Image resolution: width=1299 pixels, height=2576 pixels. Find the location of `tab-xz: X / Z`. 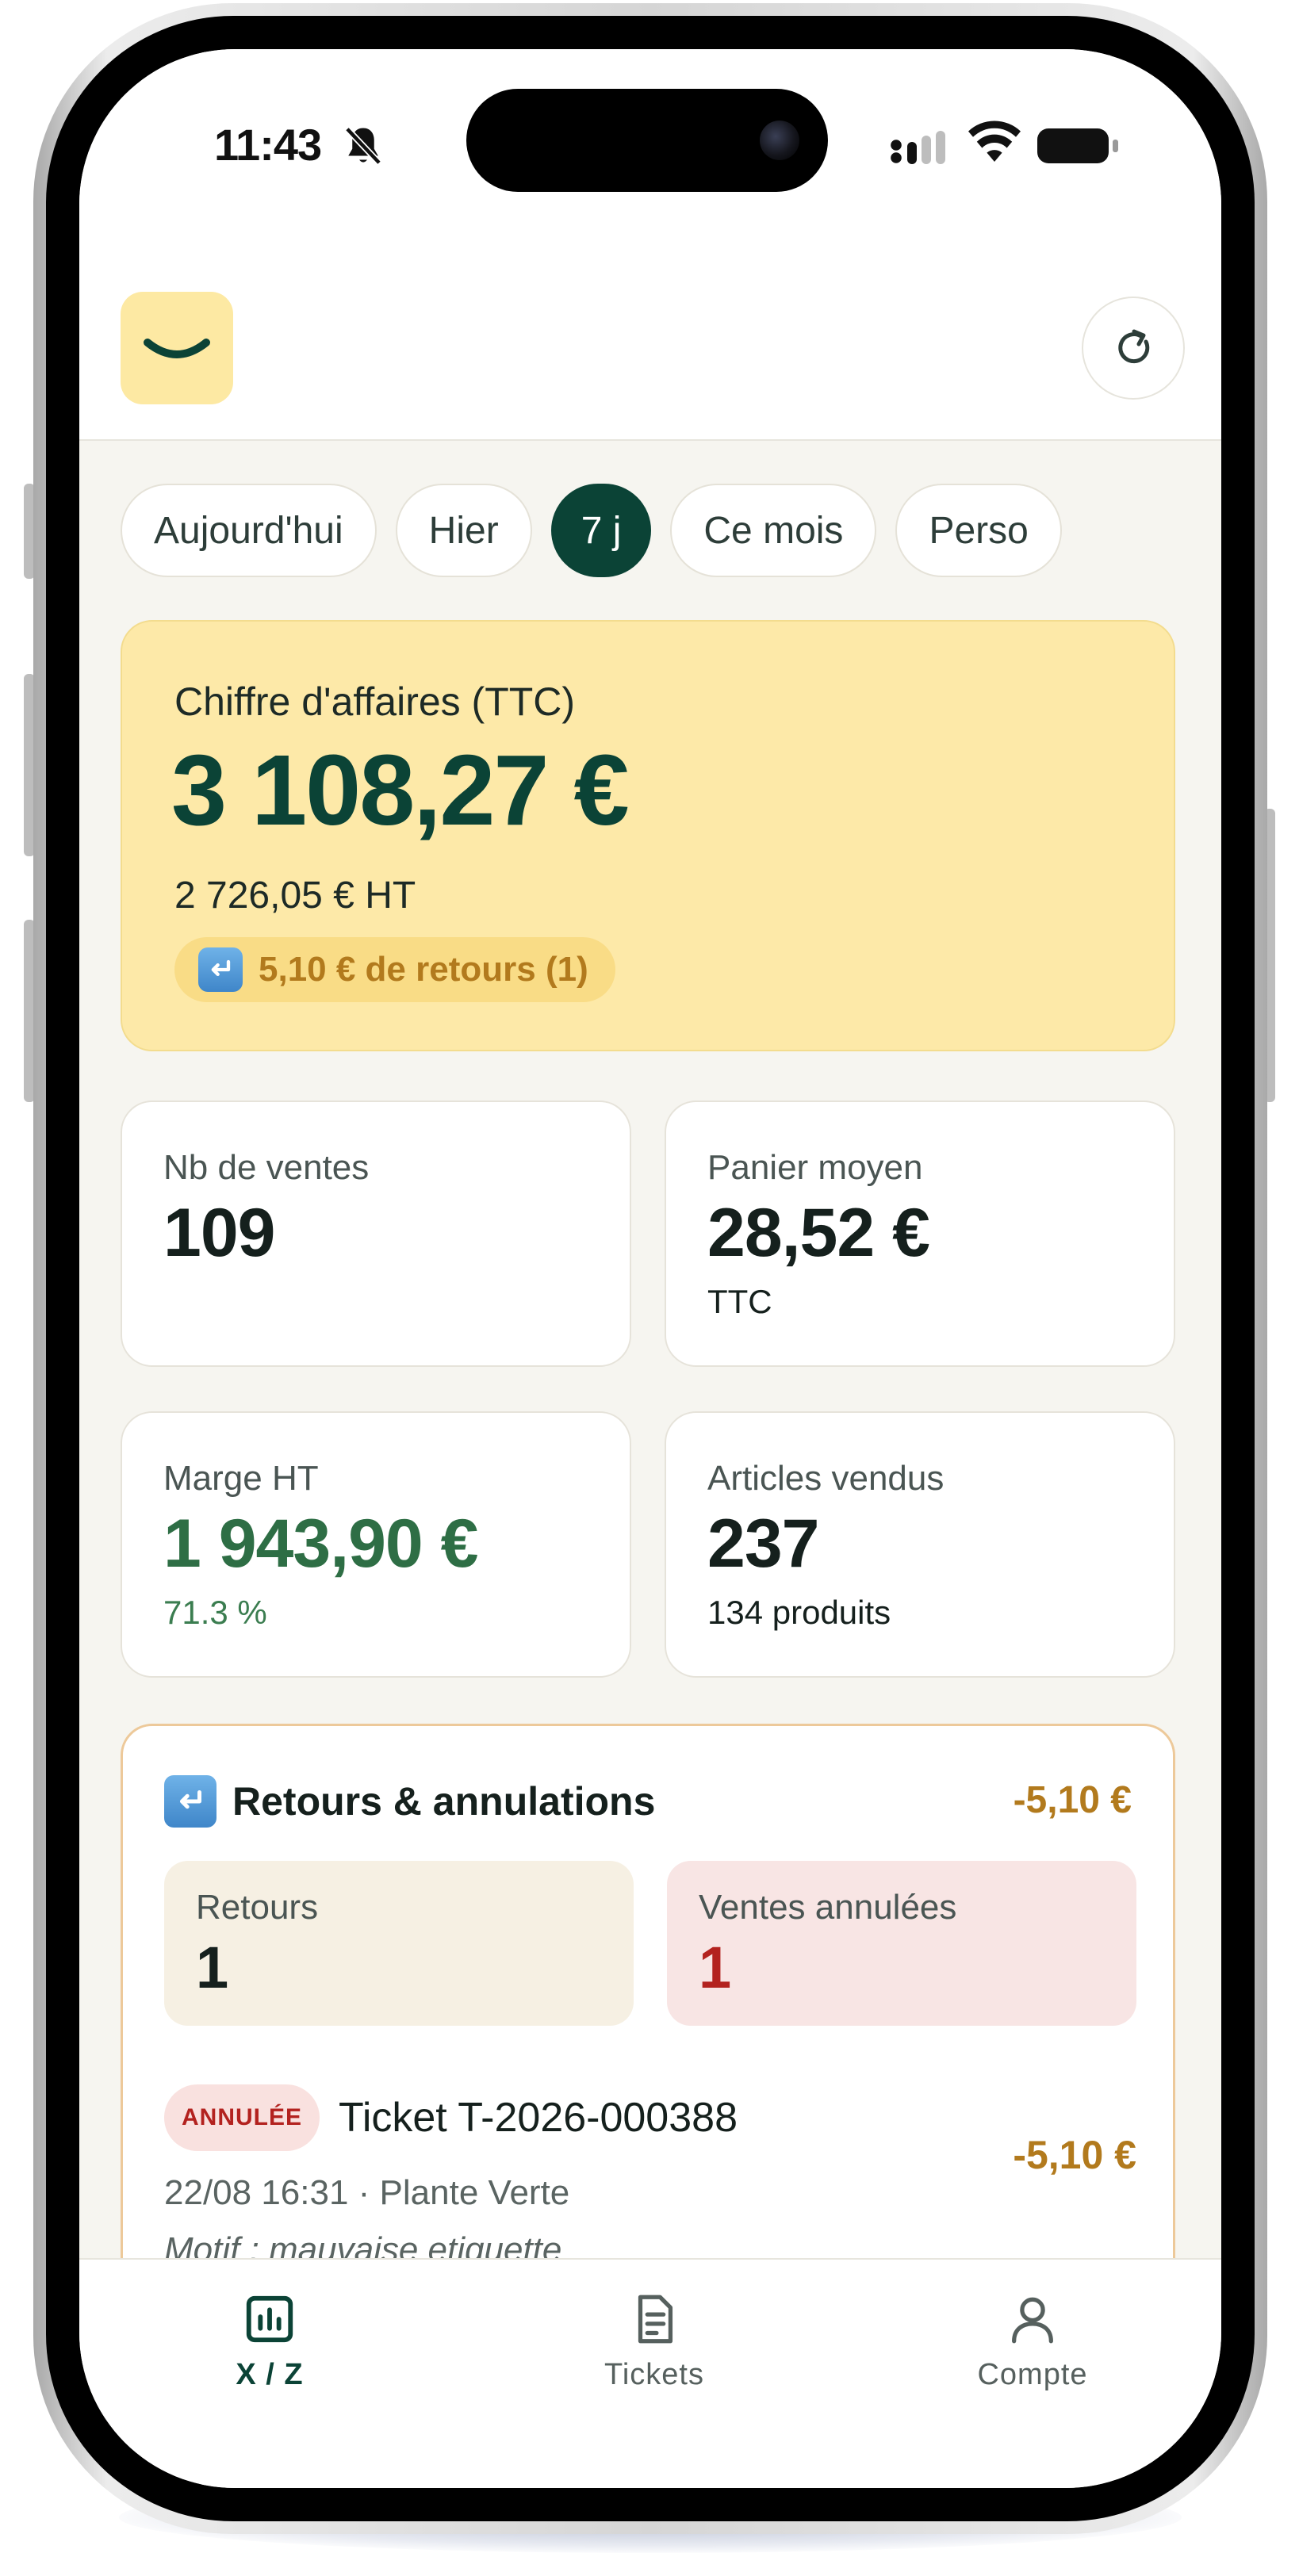

tab-xz: X / Z is located at coordinates (270, 2341).